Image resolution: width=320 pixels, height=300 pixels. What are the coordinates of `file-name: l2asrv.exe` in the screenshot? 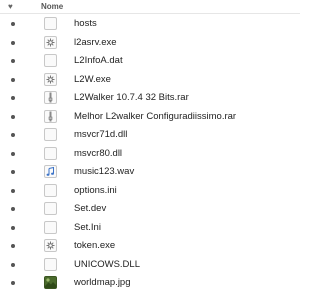 It's located at (95, 42).